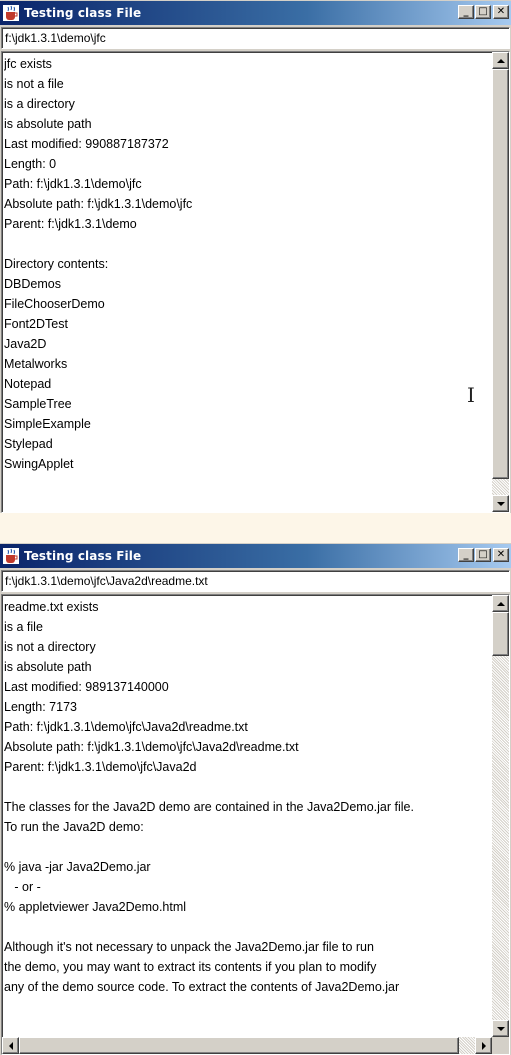  I want to click on output-line: Parent: f:\jdk1.3.1\demo, so click(70, 224).